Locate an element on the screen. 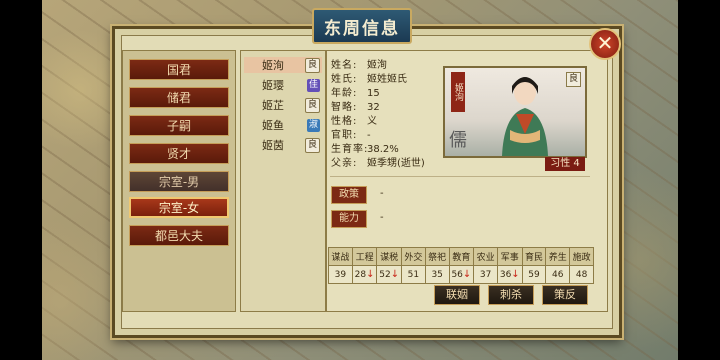 The width and height of the screenshot is (720, 360). ability-button: 能力 is located at coordinates (349, 219).